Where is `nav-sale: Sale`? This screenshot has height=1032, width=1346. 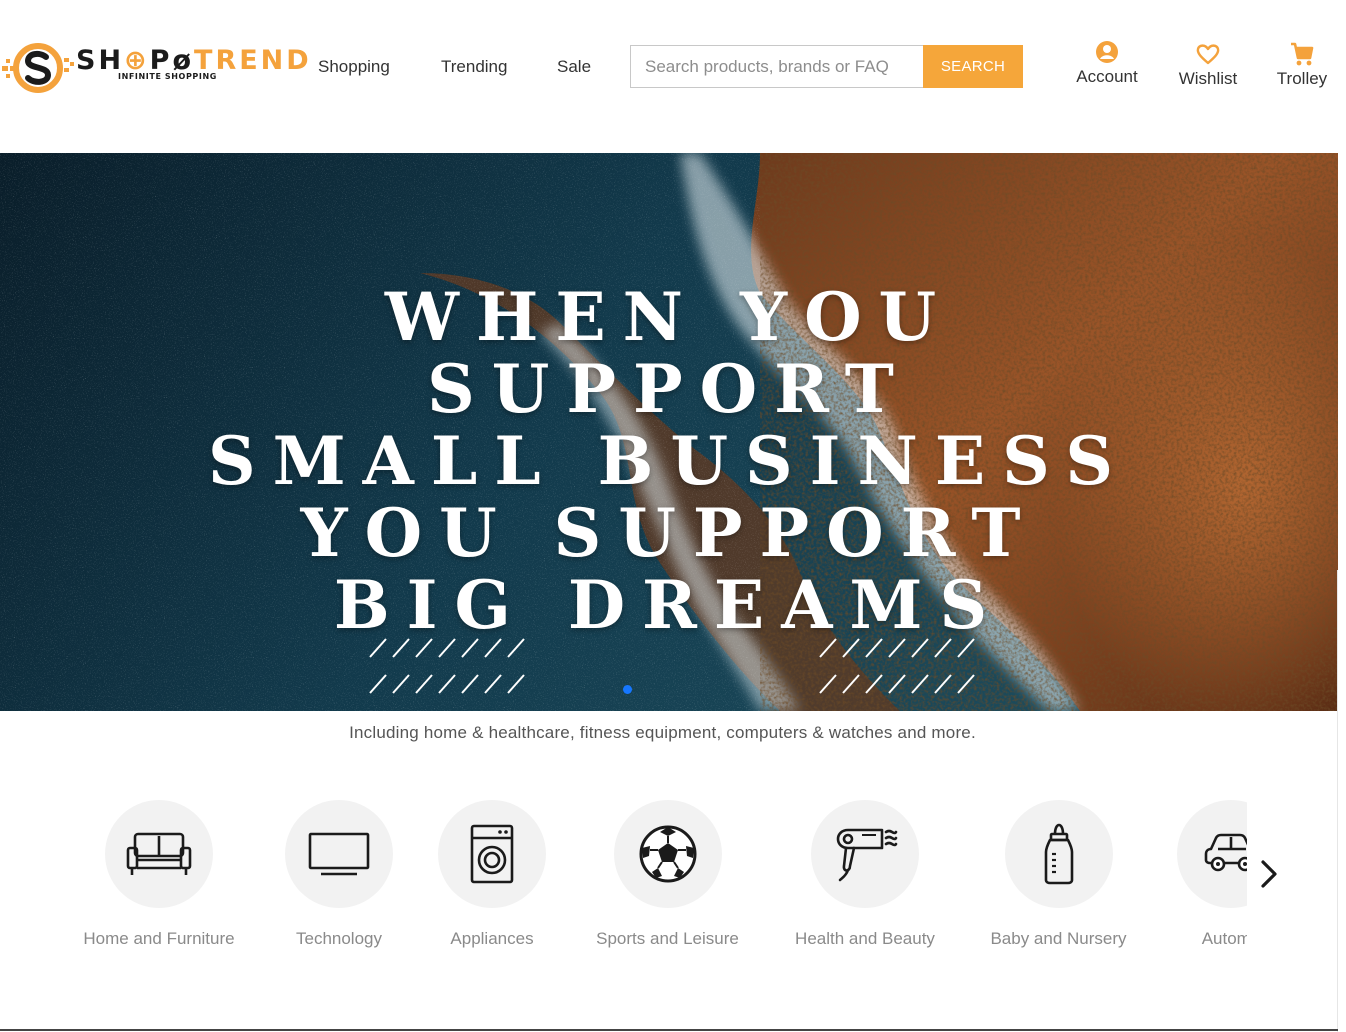
nav-sale: Sale is located at coordinates (574, 67).